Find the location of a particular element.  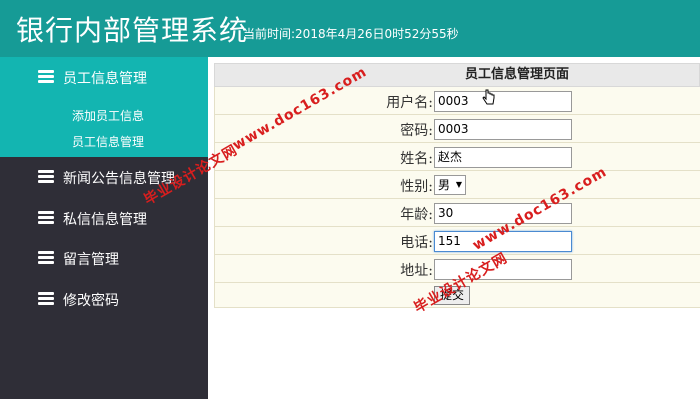

current-time: 当前时间:2018年4月26日0时52分55秒 is located at coordinates (351, 34).